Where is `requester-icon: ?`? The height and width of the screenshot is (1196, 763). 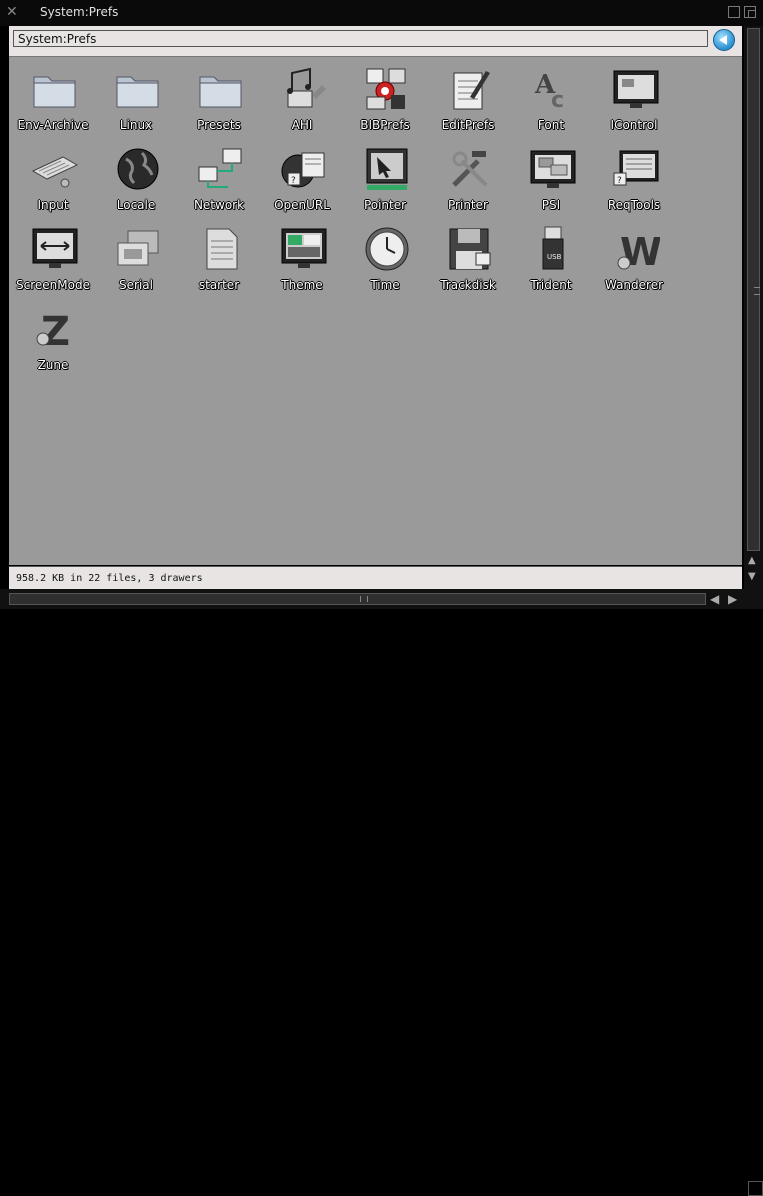 requester-icon: ? is located at coordinates (636, 168).